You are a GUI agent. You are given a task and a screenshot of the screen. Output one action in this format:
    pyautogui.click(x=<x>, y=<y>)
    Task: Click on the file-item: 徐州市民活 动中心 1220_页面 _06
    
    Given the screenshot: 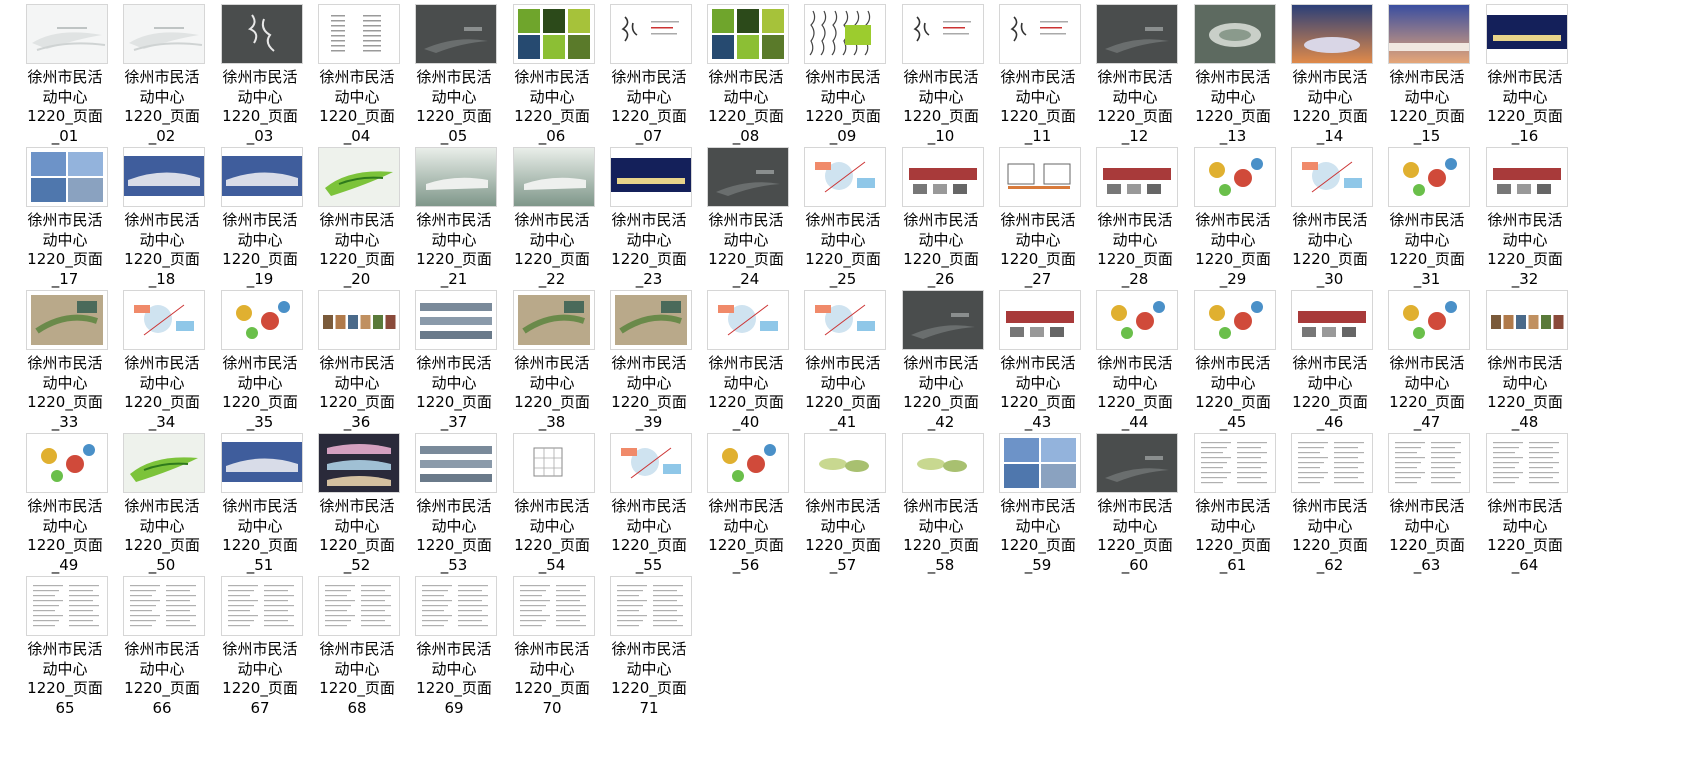 What is the action you would take?
    pyautogui.click(x=552, y=79)
    